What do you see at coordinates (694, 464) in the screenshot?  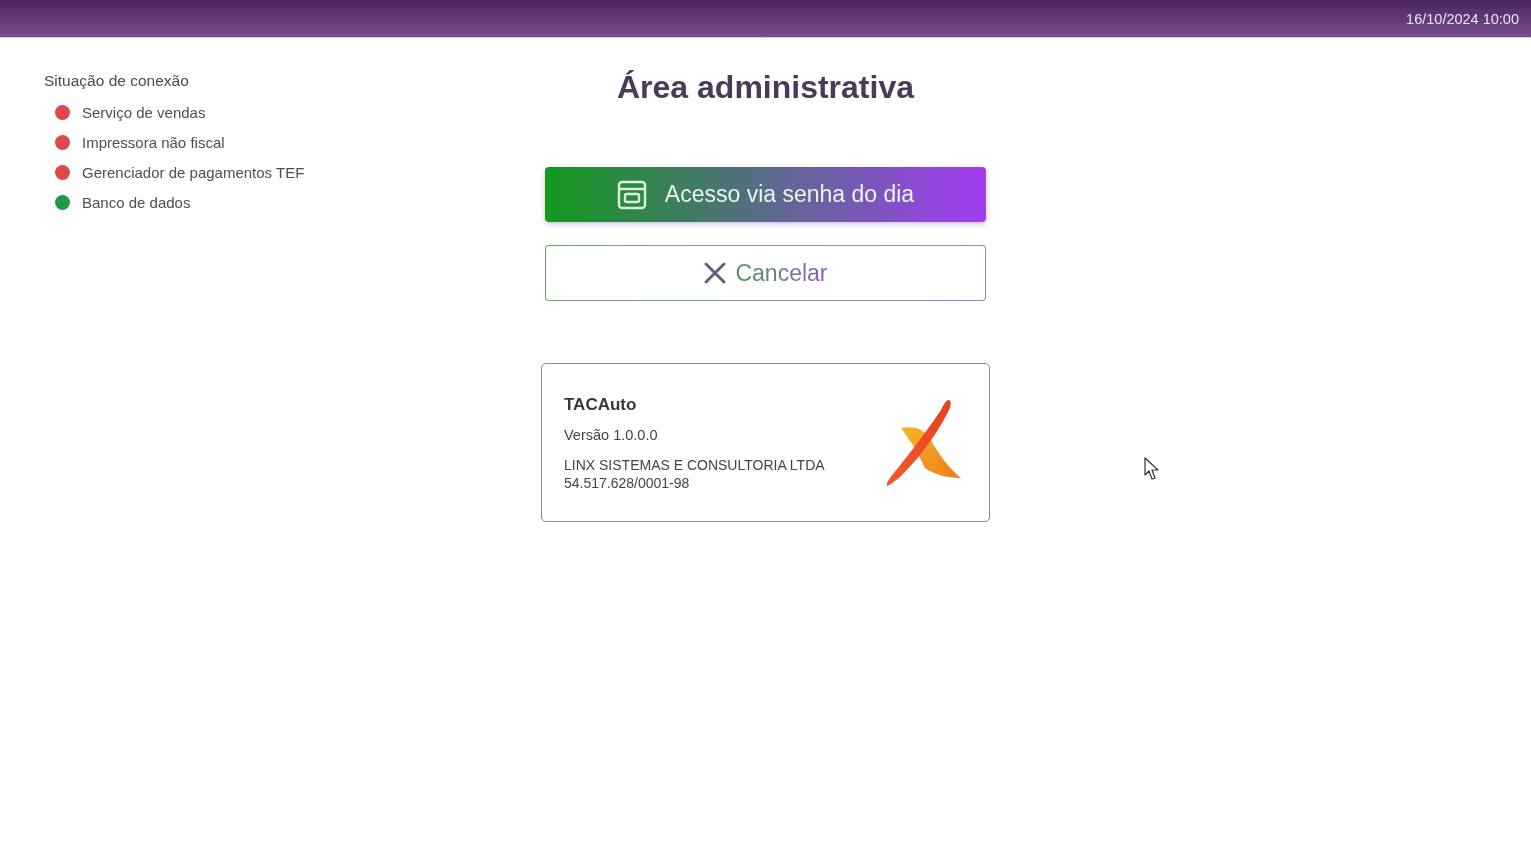 I see `company-name: LINX SISTEMAS E CONSULTORIA LTDA` at bounding box center [694, 464].